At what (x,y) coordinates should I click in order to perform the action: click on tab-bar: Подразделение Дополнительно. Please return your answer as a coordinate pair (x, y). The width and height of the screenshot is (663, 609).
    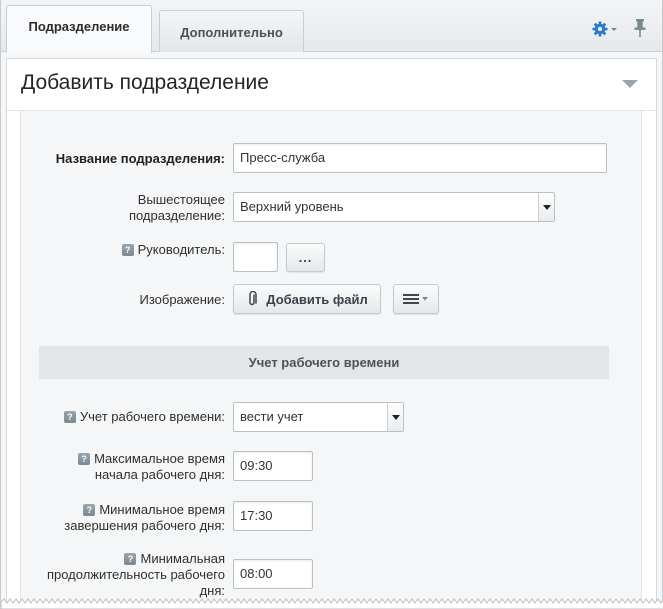
    Looking at the image, I should click on (331, 26).